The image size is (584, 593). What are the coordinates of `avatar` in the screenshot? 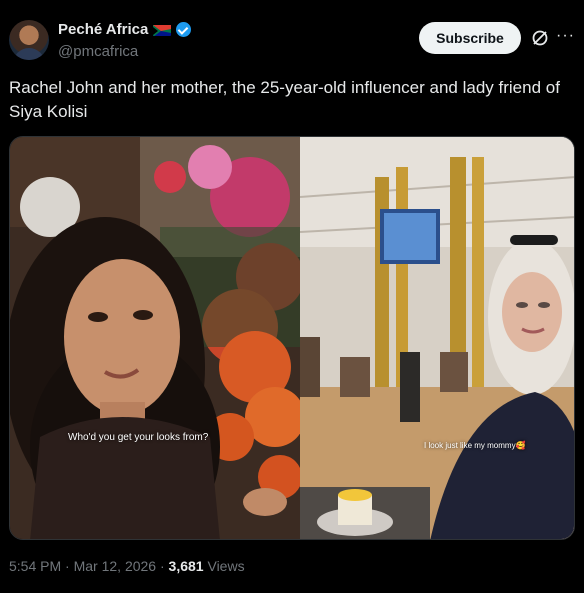 It's located at (29, 40).